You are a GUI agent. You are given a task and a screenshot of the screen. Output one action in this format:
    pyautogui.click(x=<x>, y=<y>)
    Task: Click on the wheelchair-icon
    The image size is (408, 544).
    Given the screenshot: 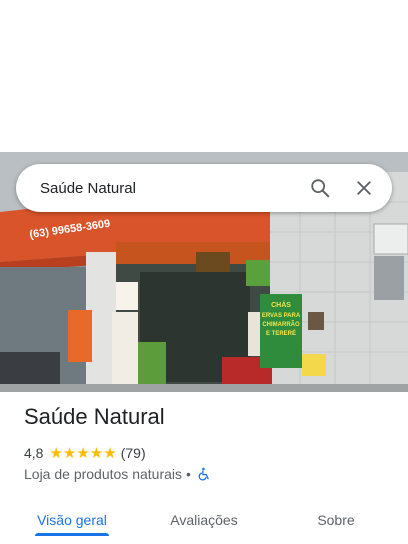 What is the action you would take?
    pyautogui.click(x=204, y=474)
    